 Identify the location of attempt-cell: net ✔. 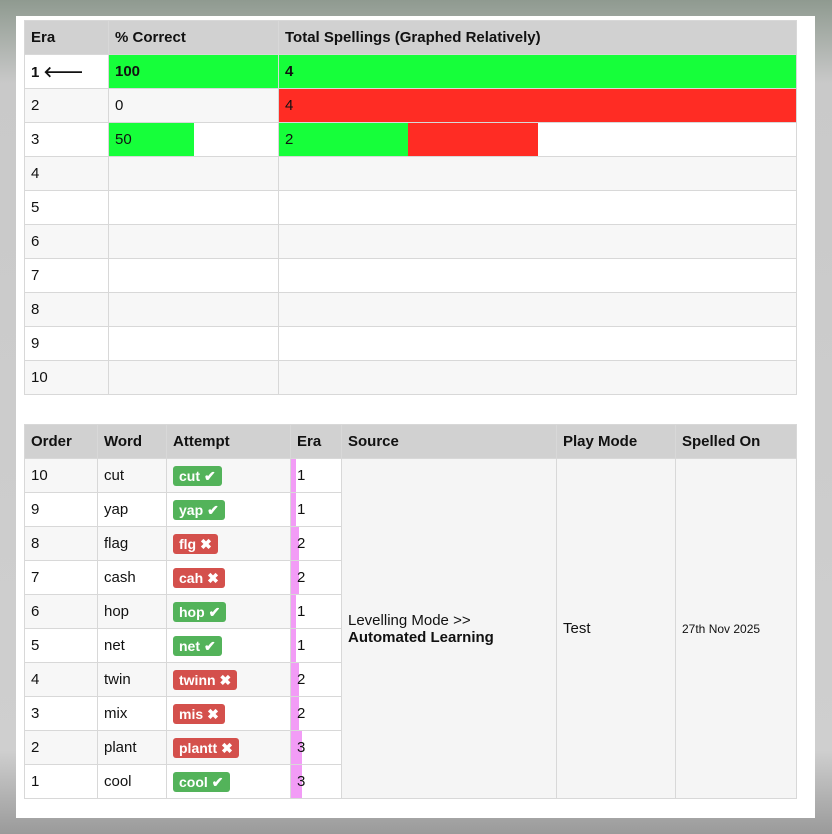
(228, 645).